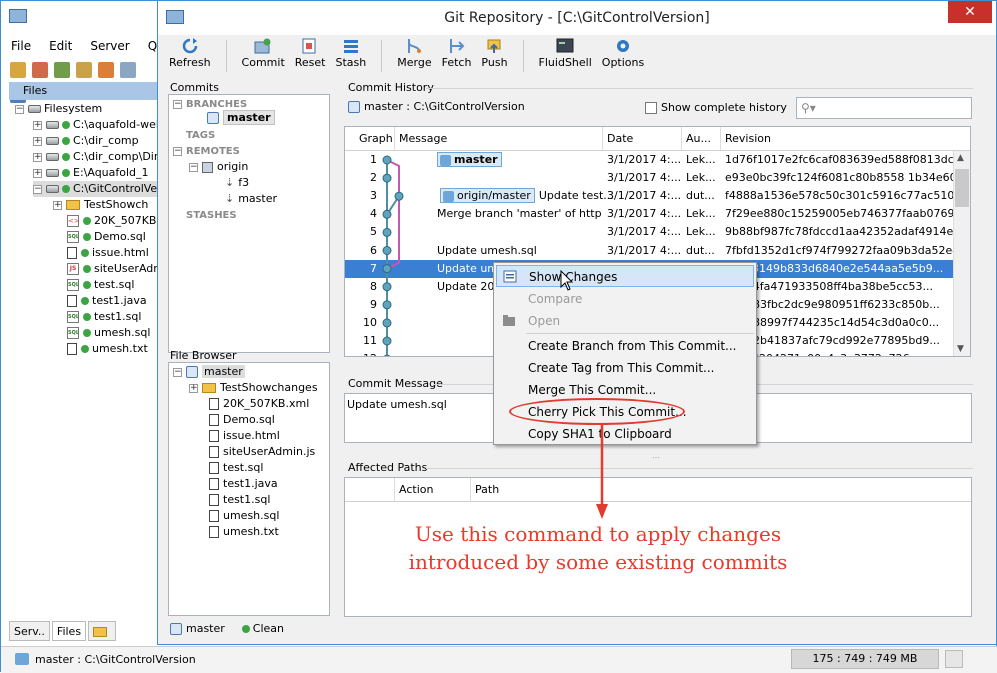 The width and height of the screenshot is (997, 673). Describe the element at coordinates (241, 118) in the screenshot. I see `branch-item-master: master` at that location.